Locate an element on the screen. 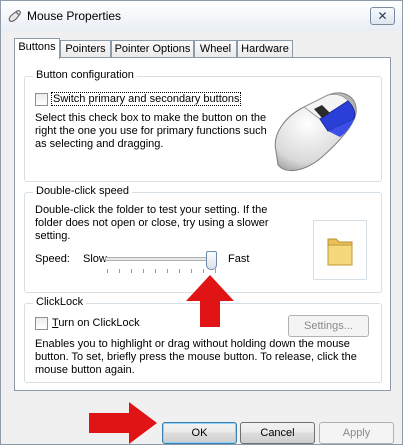 This screenshot has width=403, height=446. tab-wheel: Wheel is located at coordinates (215, 49).